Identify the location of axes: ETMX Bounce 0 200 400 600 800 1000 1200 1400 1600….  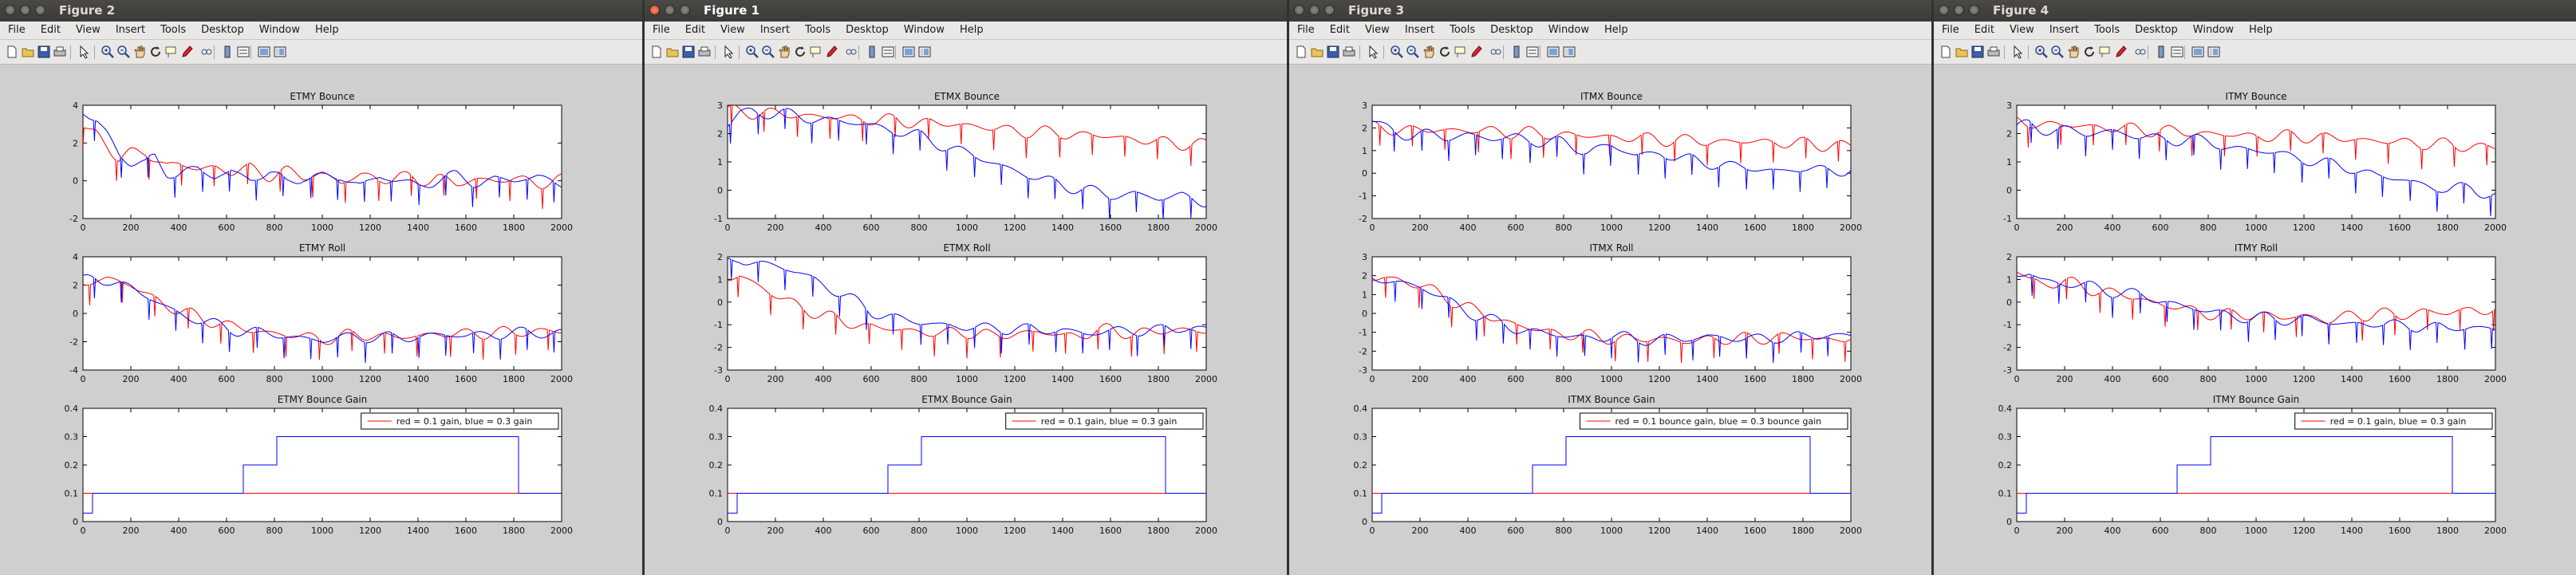
(965, 162).